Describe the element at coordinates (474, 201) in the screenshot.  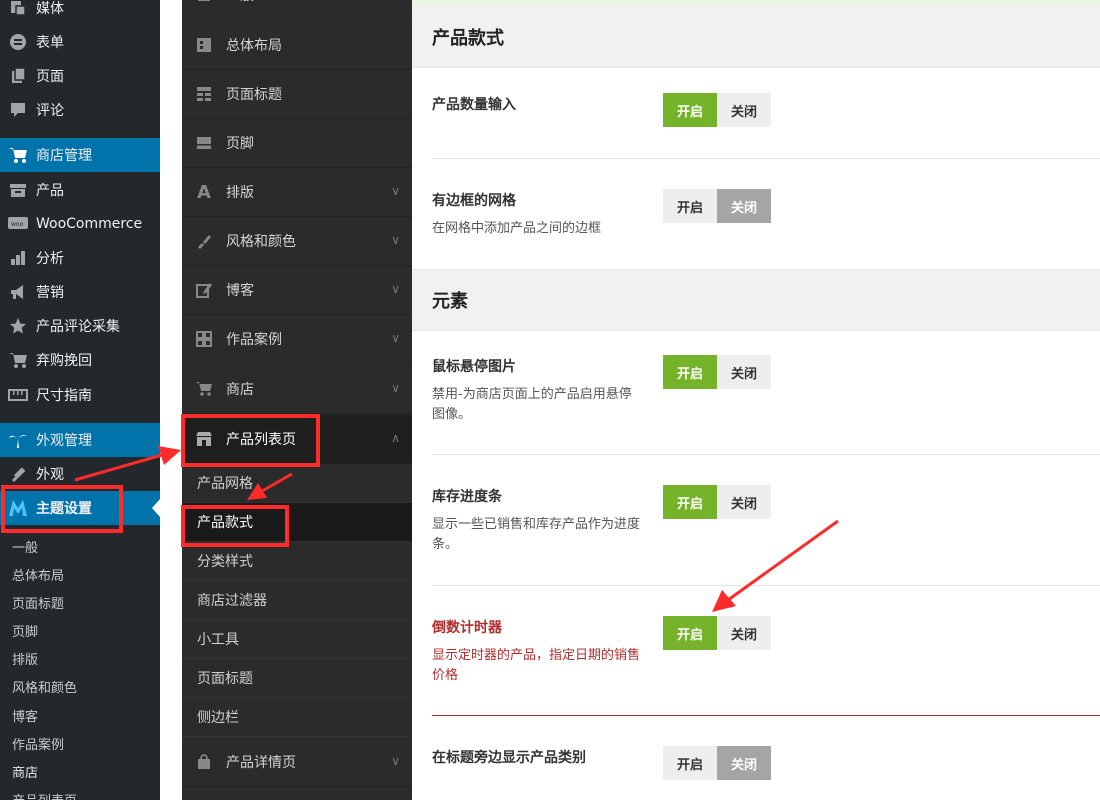
I see `setting-title-bordered-grid: 有边框的网格` at that location.